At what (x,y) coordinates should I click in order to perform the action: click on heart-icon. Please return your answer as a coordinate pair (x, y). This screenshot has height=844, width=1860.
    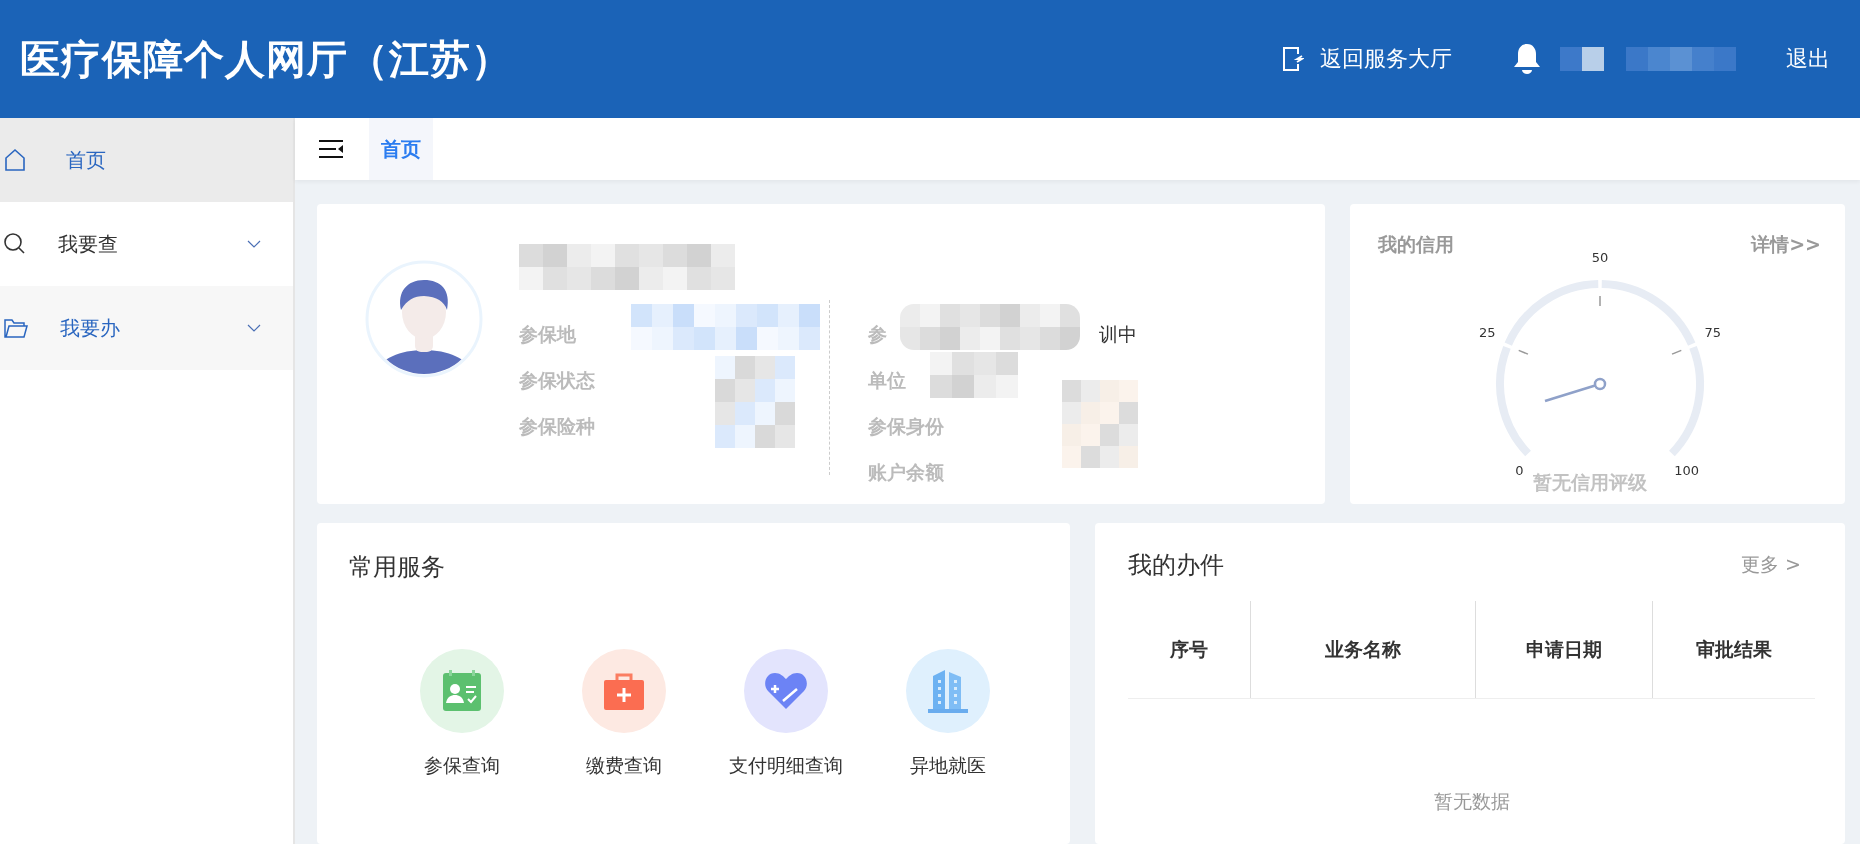
    Looking at the image, I should click on (786, 691).